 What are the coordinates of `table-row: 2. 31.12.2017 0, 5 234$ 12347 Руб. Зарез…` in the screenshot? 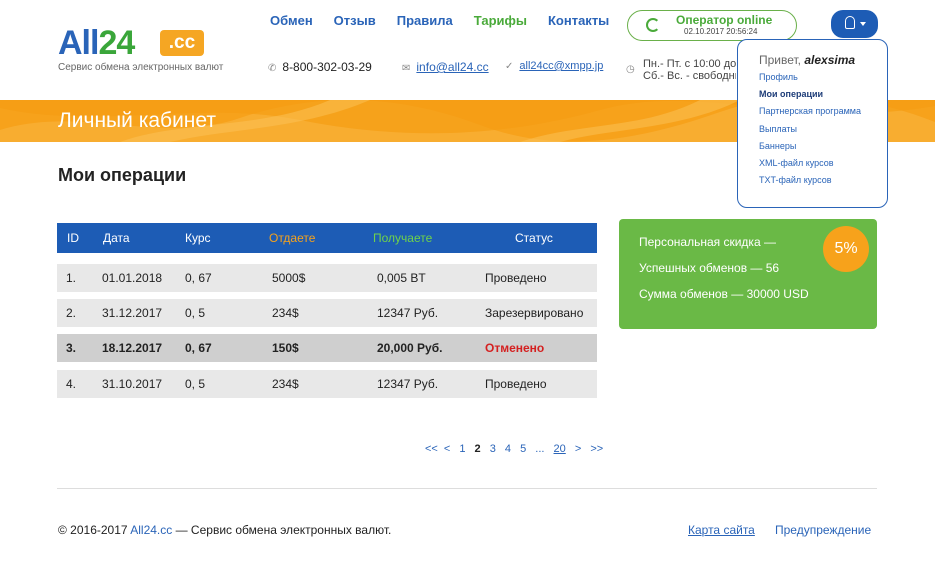 It's located at (327, 313).